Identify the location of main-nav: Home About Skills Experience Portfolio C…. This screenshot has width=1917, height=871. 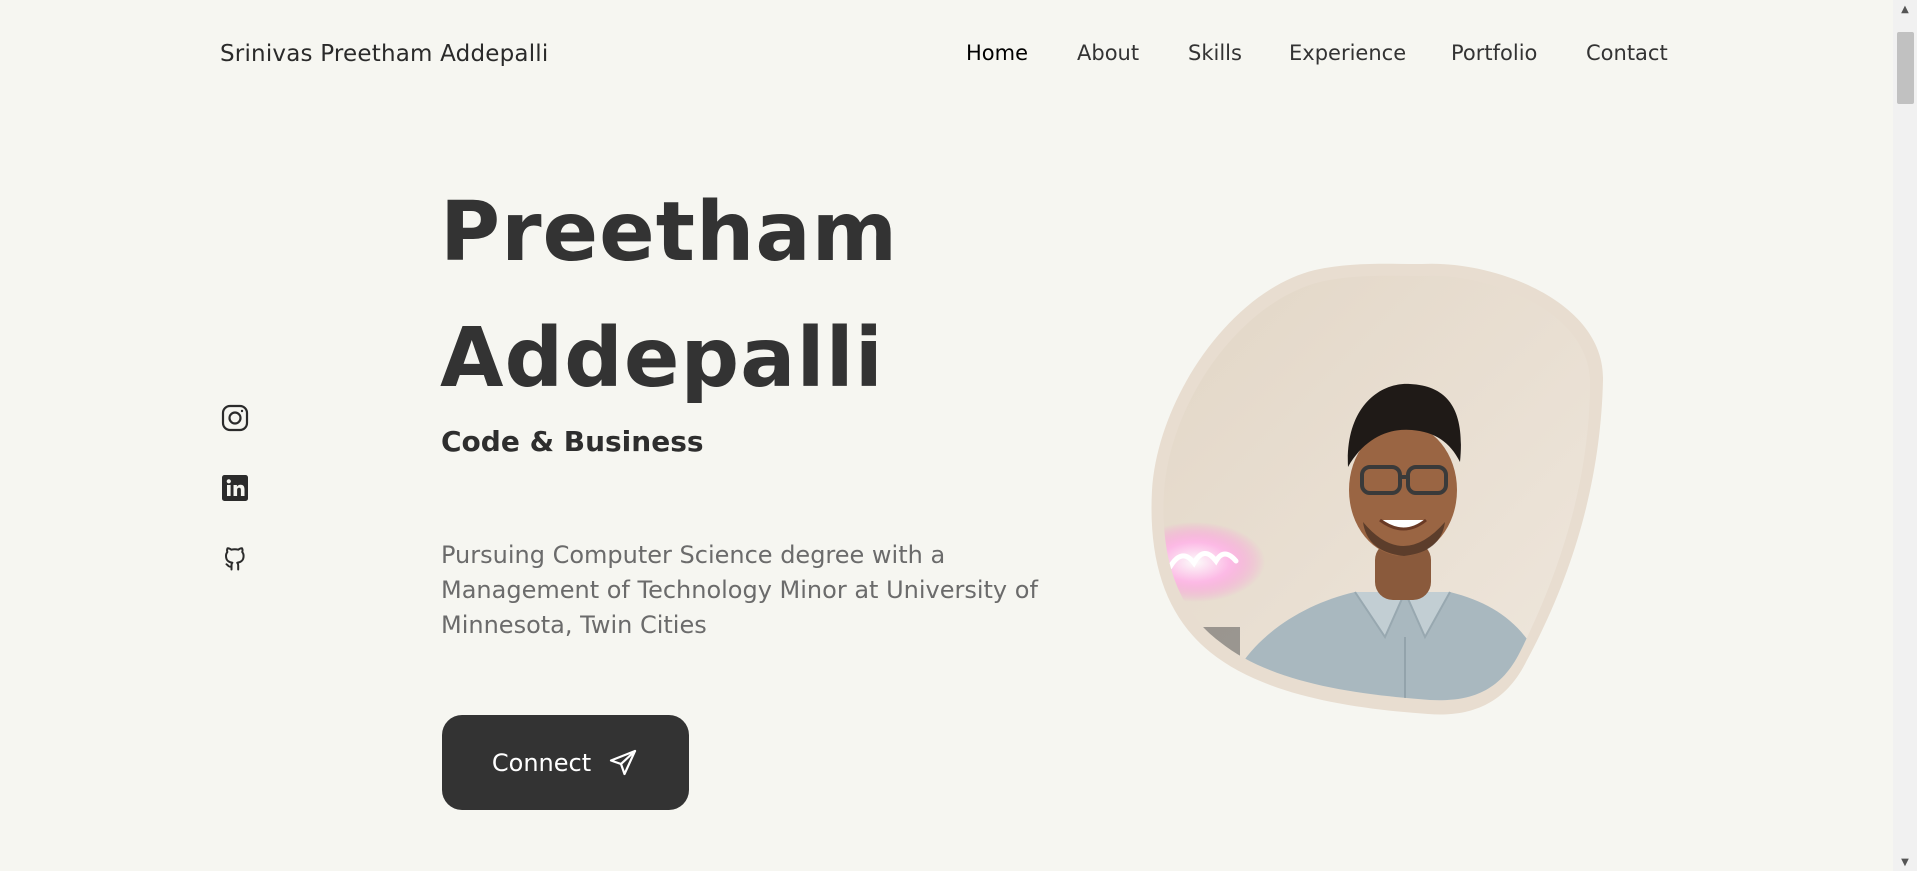
(946, 56).